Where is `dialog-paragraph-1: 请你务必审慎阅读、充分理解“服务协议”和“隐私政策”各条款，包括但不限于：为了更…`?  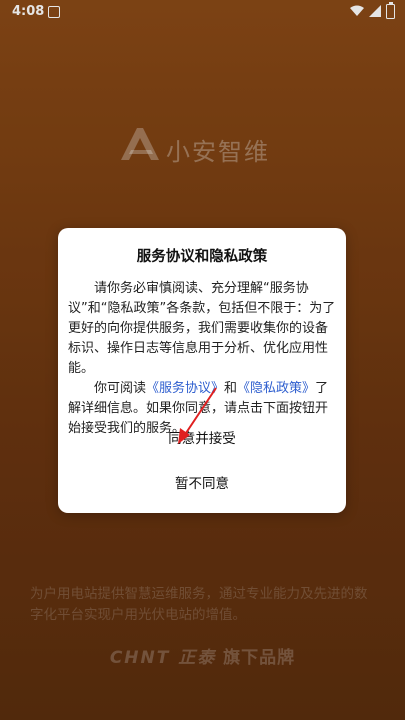 dialog-paragraph-1: 请你务必审慎阅读、充分理解“服务协议”和“隐私政策”各条款，包括但不限于：为了更… is located at coordinates (202, 328).